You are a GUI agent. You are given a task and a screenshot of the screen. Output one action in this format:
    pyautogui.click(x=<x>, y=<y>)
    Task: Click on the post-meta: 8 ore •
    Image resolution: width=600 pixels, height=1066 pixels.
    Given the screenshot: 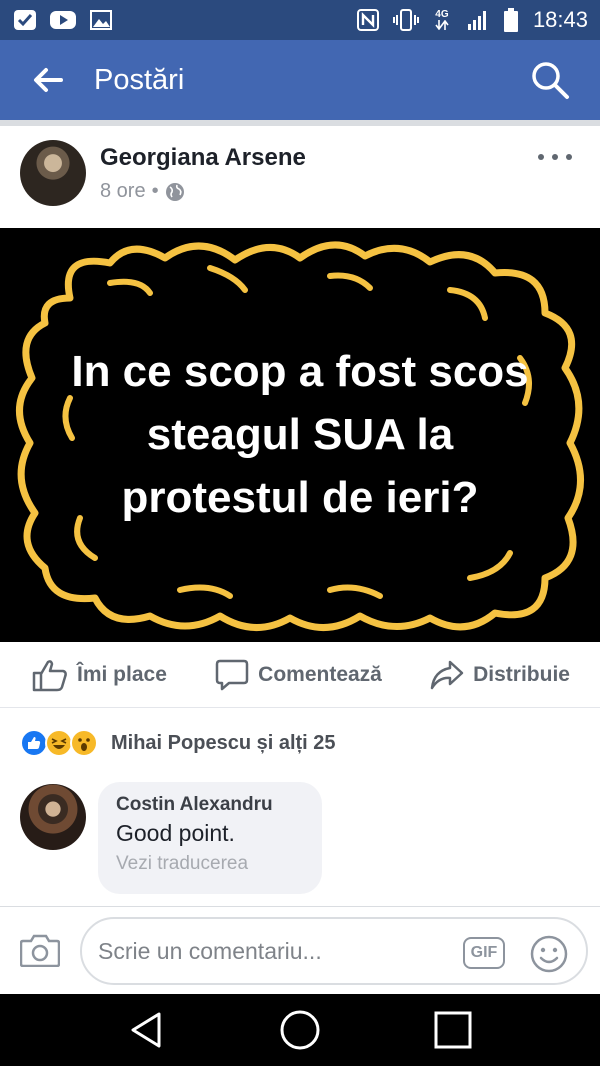 What is the action you would take?
    pyautogui.click(x=142, y=191)
    